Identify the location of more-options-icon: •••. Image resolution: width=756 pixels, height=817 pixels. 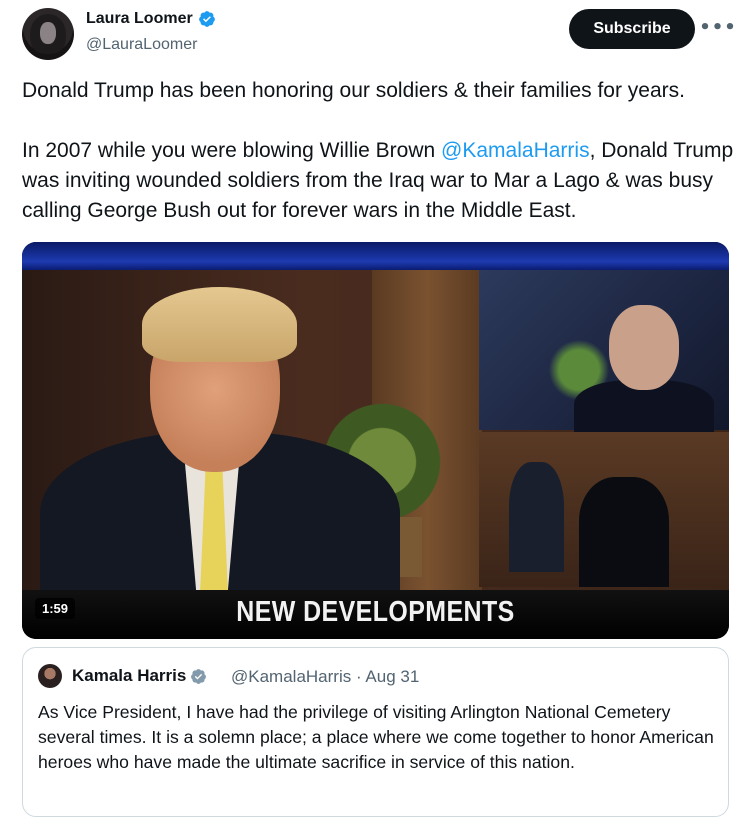
(717, 27).